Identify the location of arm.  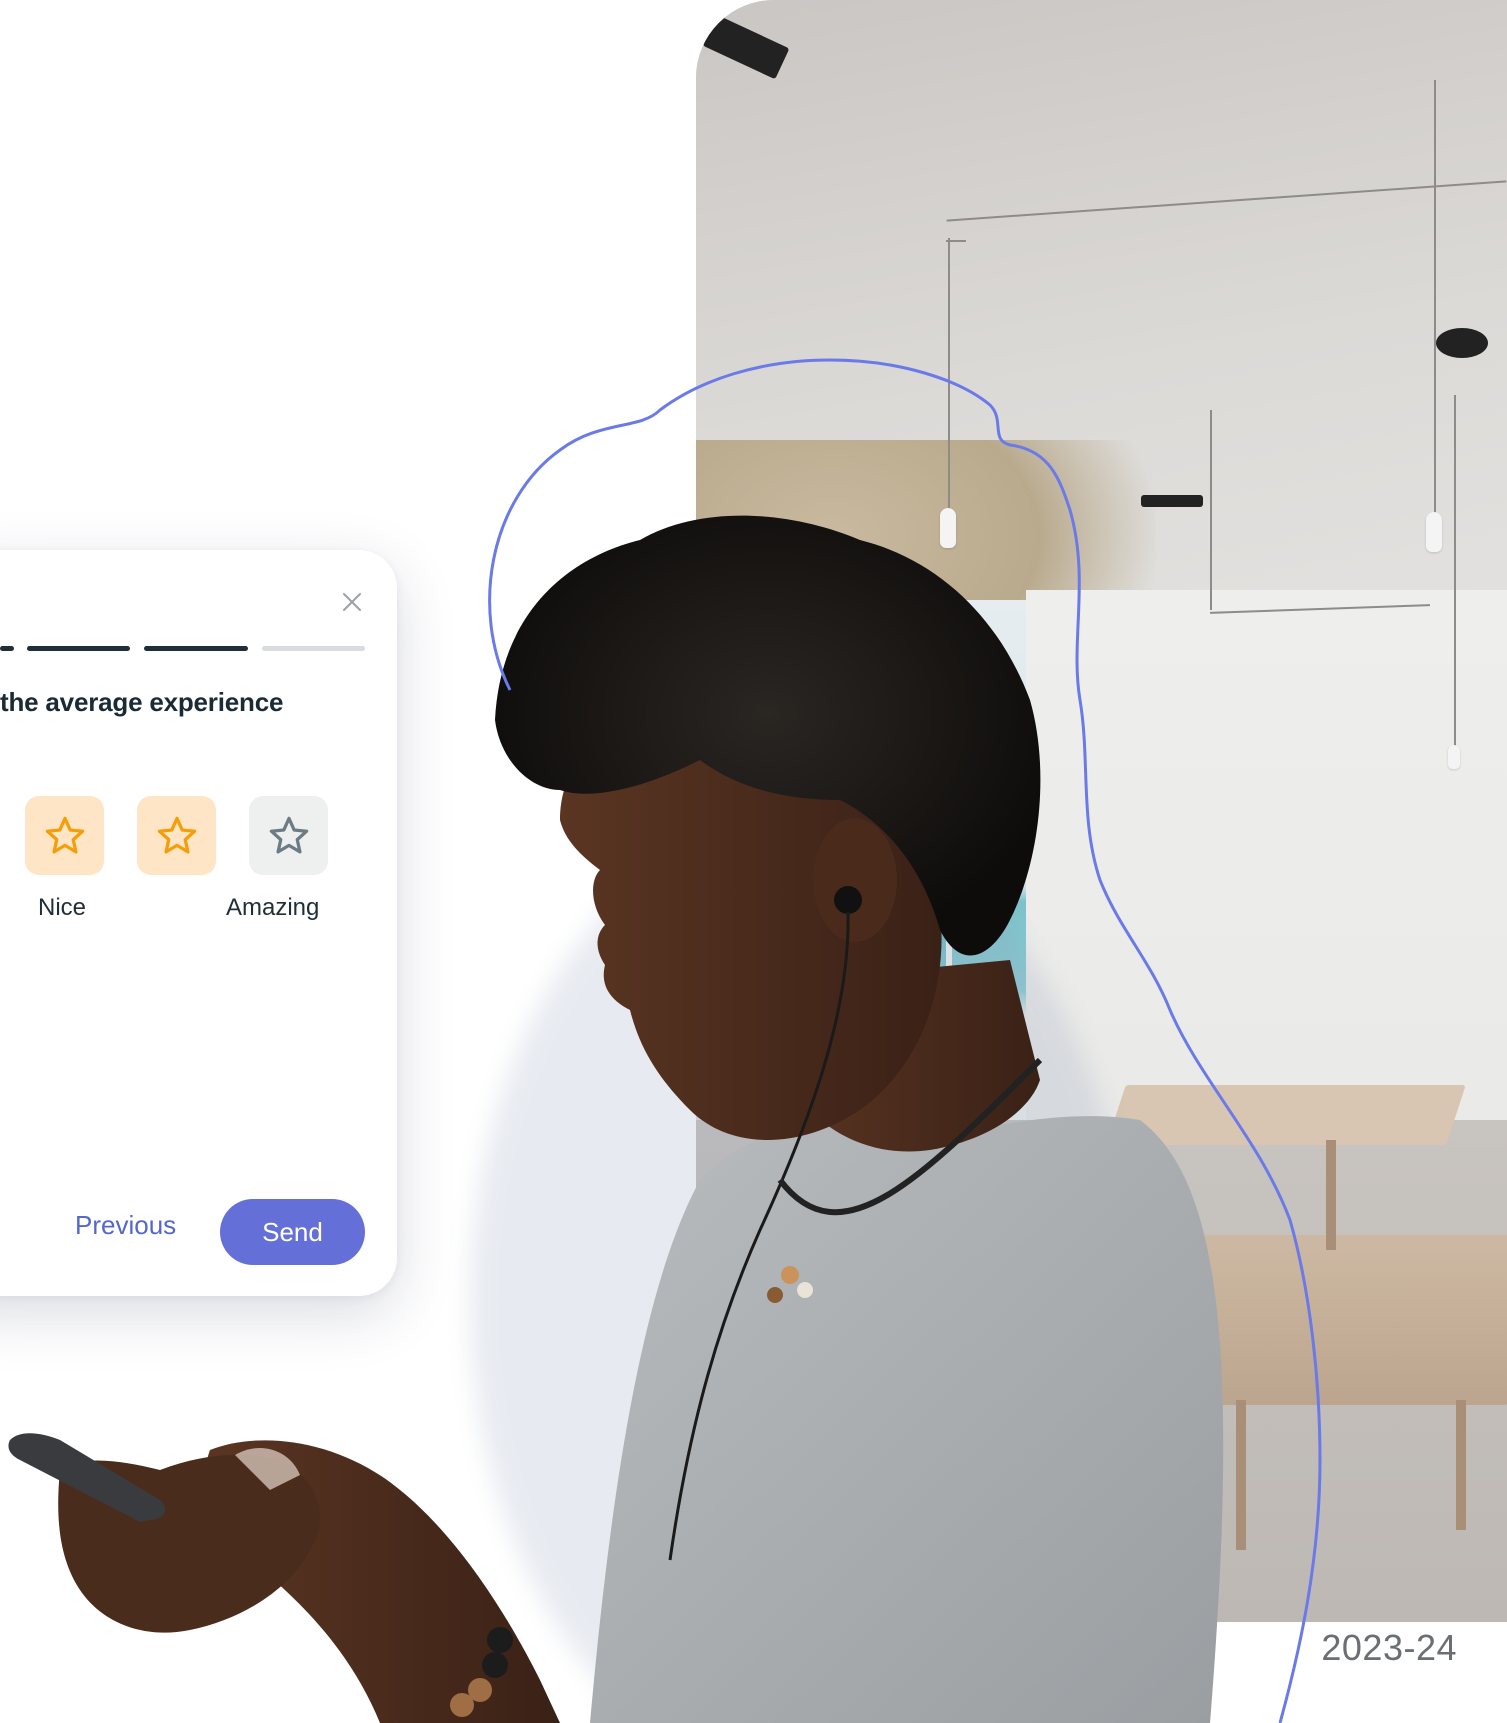
(382, 1581).